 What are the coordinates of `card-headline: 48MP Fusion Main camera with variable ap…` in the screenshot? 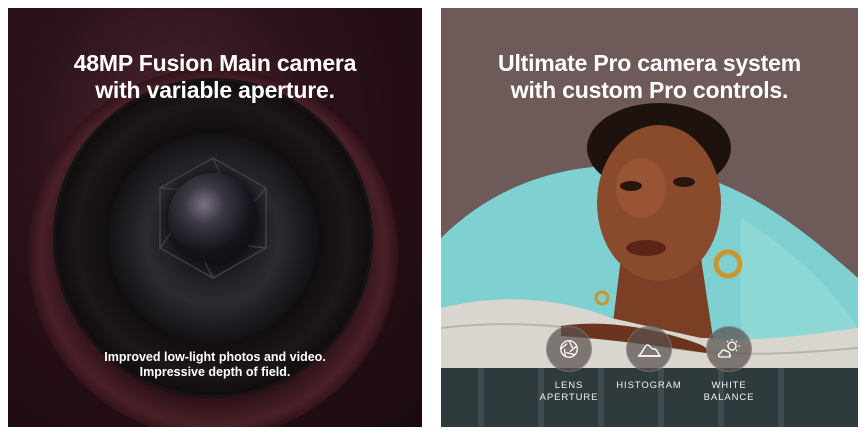 It's located at (215, 77).